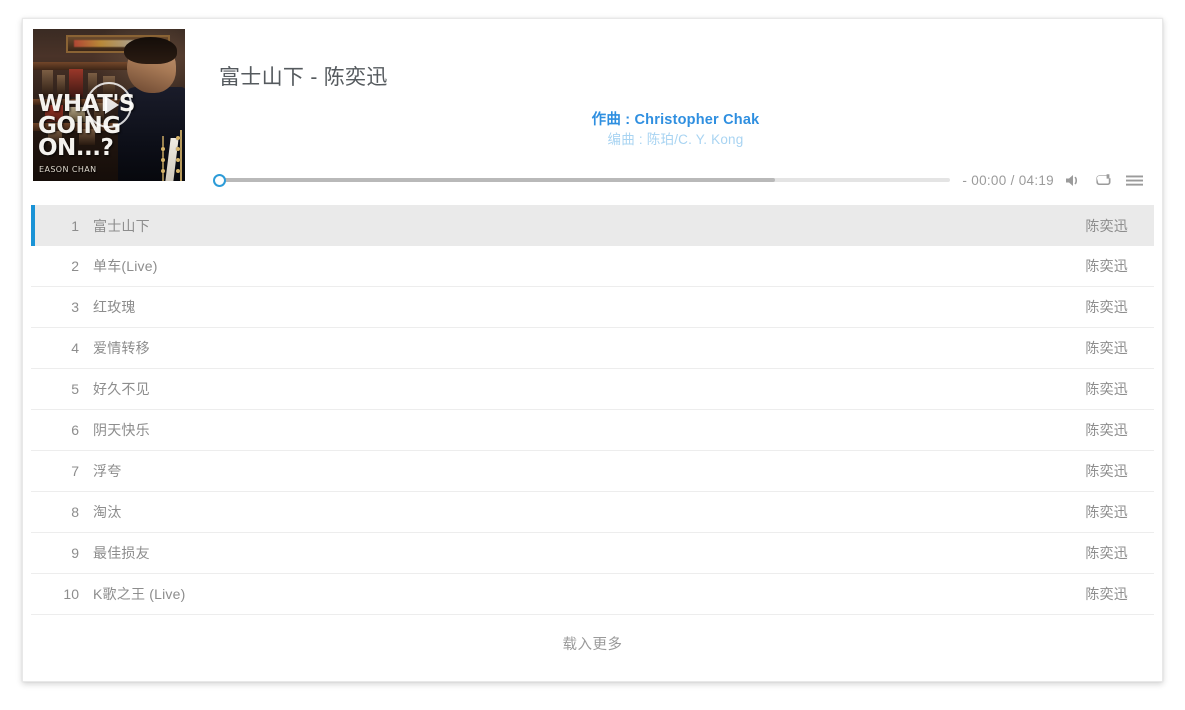 This screenshot has width=1185, height=710. I want to click on table-row: 7 浮夸 陈奕迅, so click(592, 471).